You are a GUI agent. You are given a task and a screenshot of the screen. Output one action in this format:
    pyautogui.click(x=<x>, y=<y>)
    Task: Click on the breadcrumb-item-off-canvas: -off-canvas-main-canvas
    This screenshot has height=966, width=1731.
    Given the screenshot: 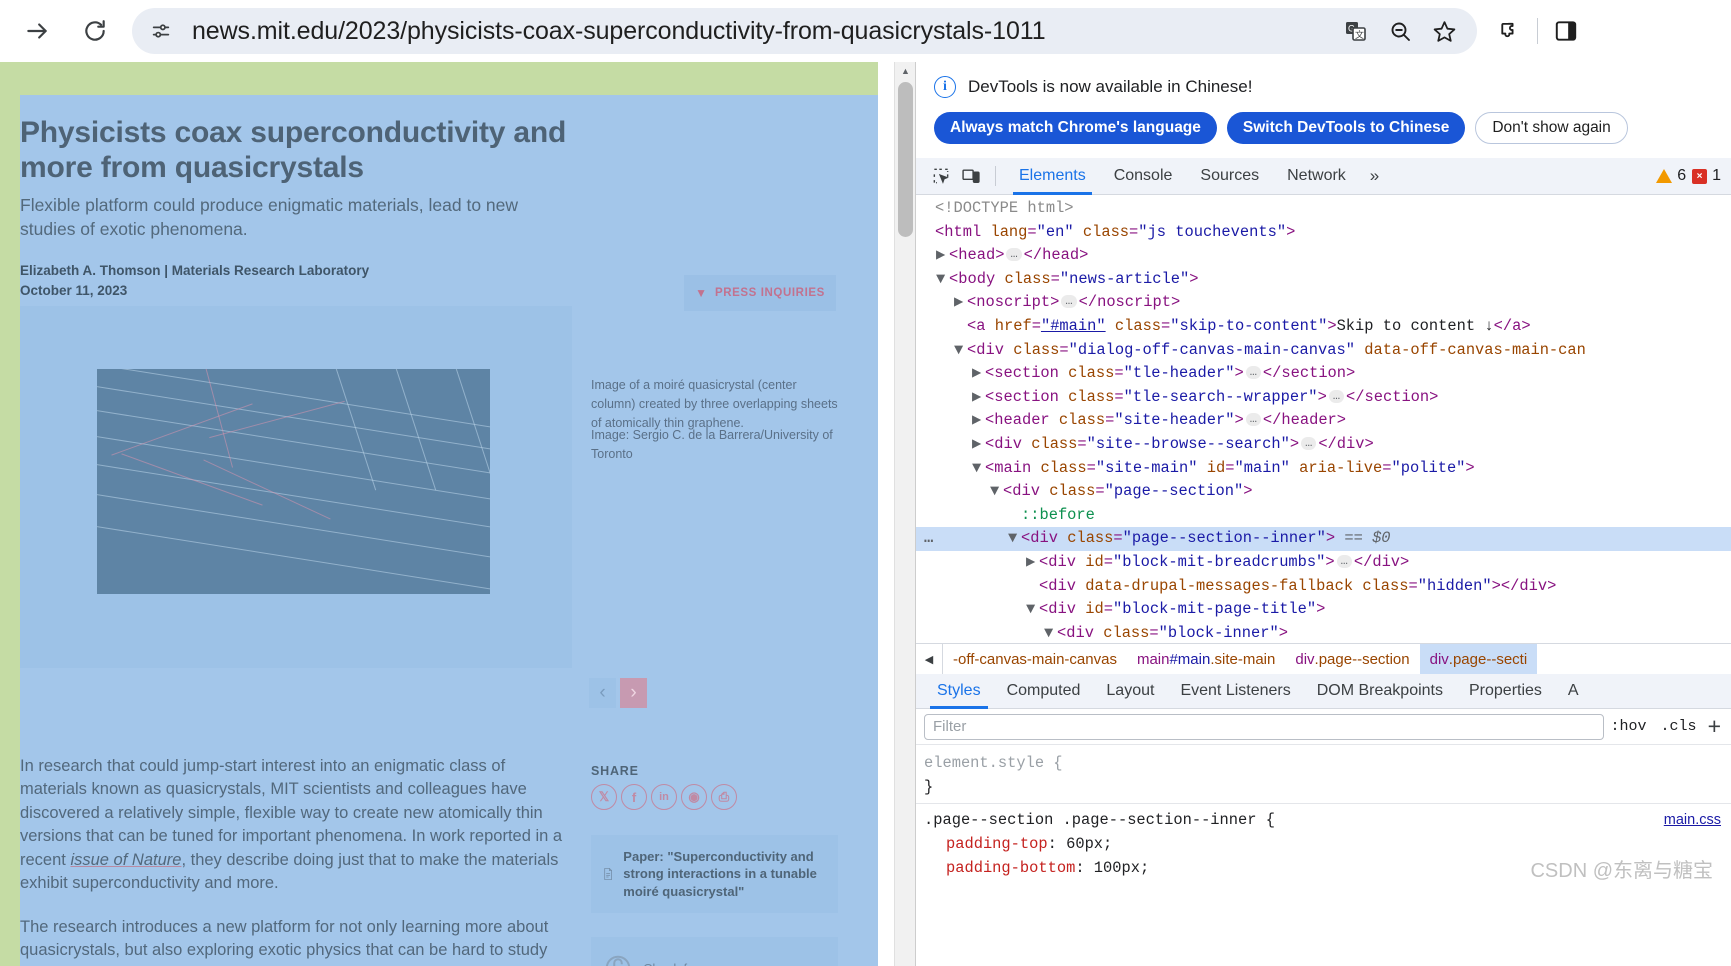 What is the action you would take?
    pyautogui.click(x=1035, y=659)
    